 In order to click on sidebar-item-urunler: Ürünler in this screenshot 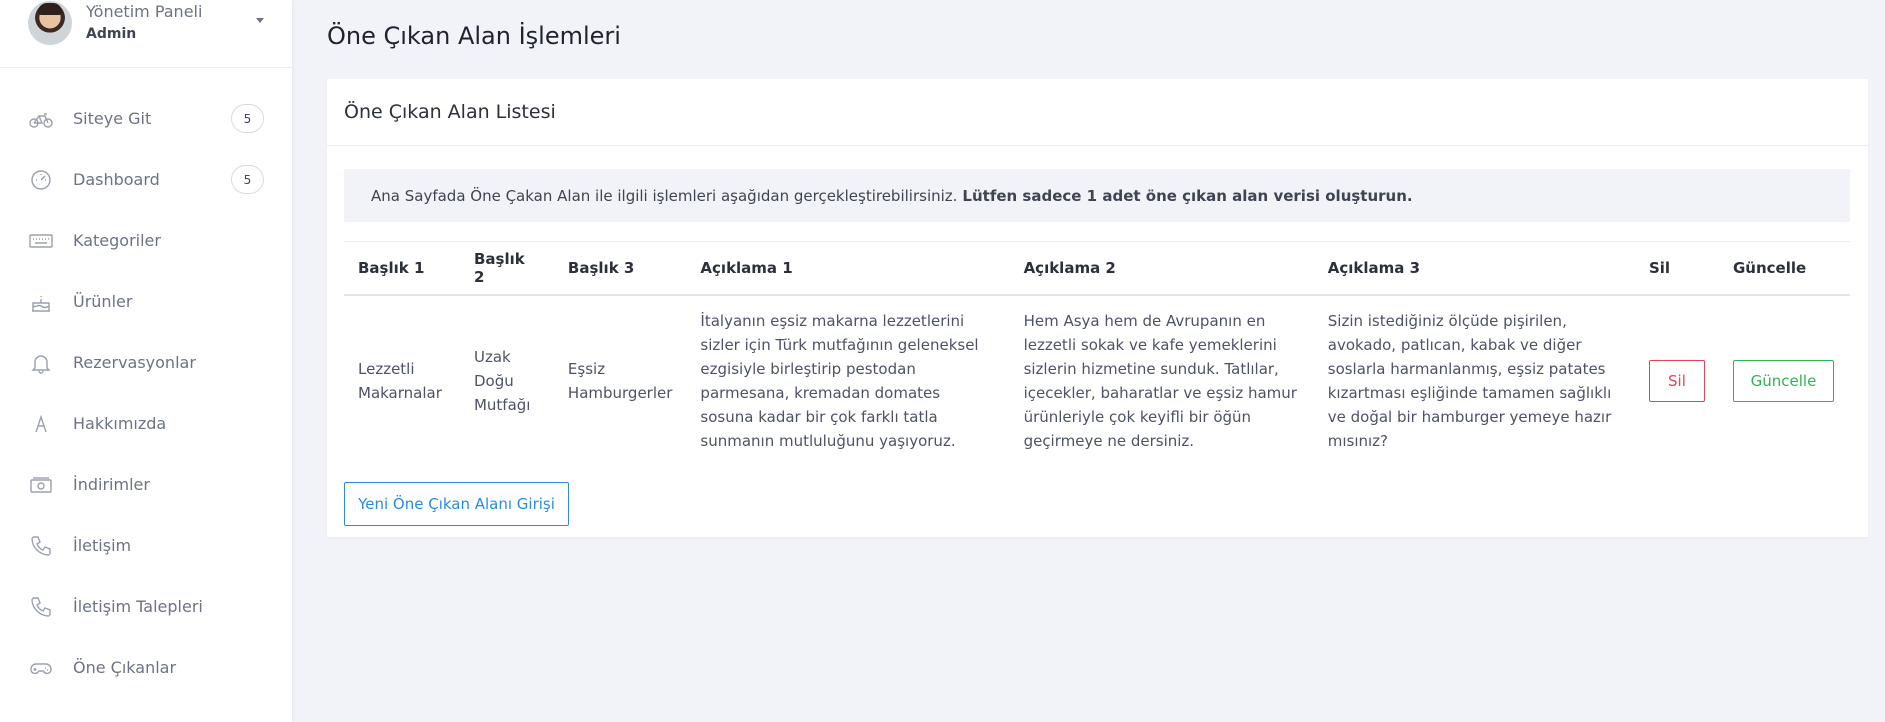, I will do `click(146, 301)`.